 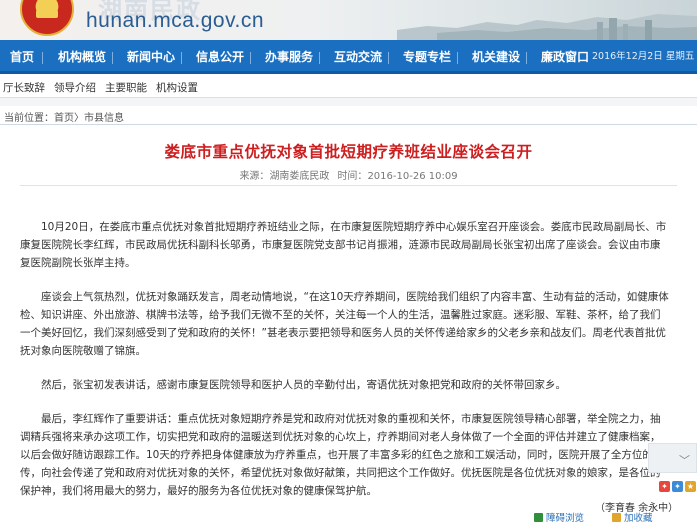 What do you see at coordinates (175, 21) in the screenshot?
I see `site-domain: hunan.mca.gov.cn` at bounding box center [175, 21].